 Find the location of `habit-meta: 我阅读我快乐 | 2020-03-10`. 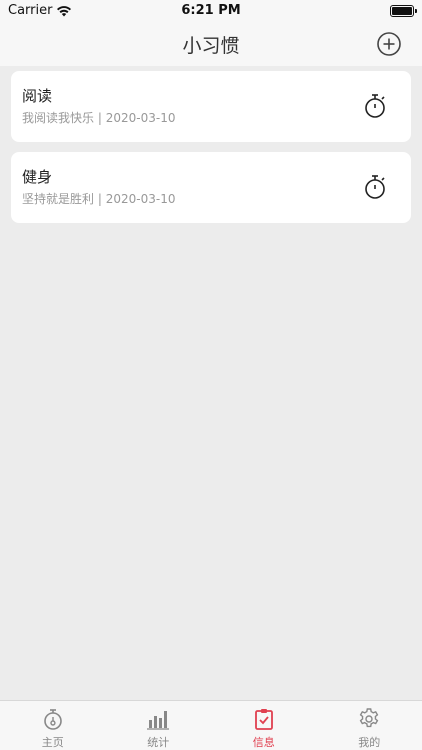

habit-meta: 我阅读我快乐 | 2020-03-10 is located at coordinates (98, 117).